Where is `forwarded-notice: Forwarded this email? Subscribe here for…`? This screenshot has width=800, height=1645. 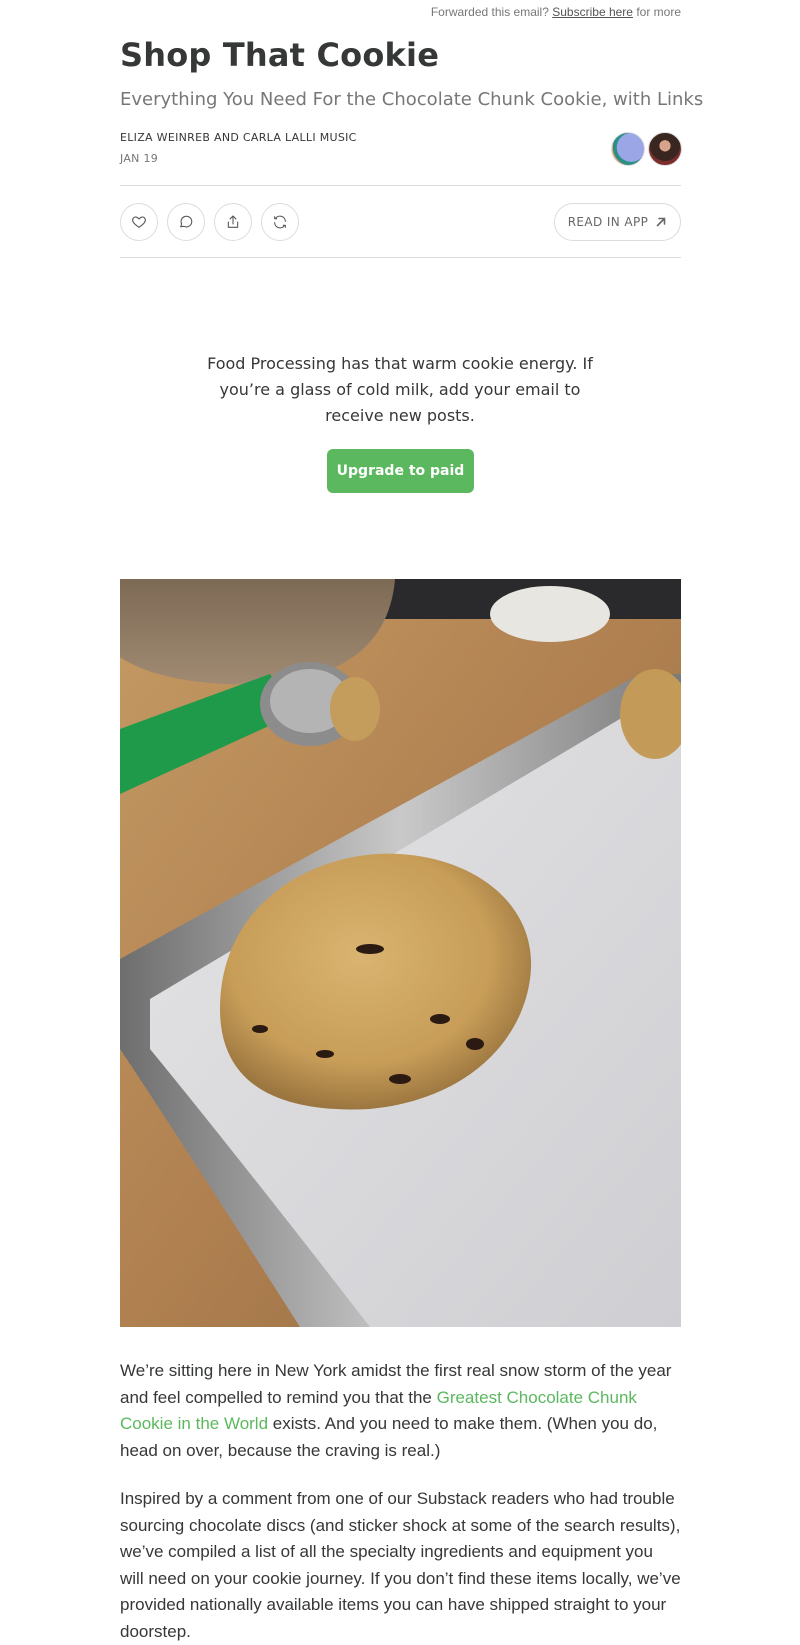 forwarded-notice: Forwarded this email? Subscribe here for… is located at coordinates (556, 12).